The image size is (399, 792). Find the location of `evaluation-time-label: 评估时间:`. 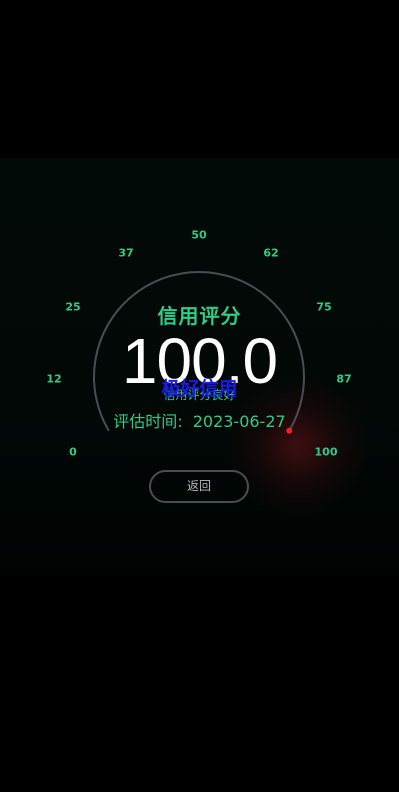

evaluation-time-label: 评估时间: is located at coordinates (148, 421).